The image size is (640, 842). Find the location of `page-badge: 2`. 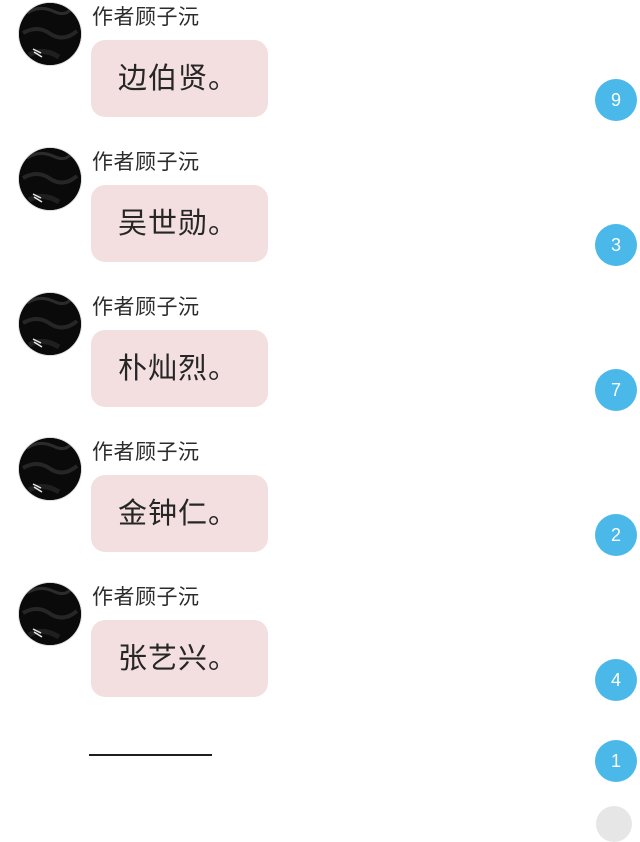

page-badge: 2 is located at coordinates (616, 535).